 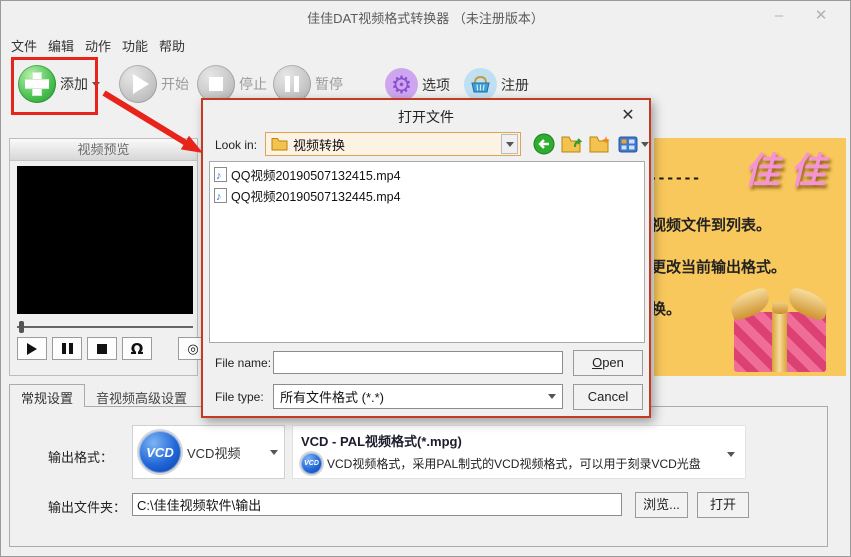 What do you see at coordinates (381, 441) in the screenshot?
I see `format-title: VCD - PAL视频格式(*.mpg)` at bounding box center [381, 441].